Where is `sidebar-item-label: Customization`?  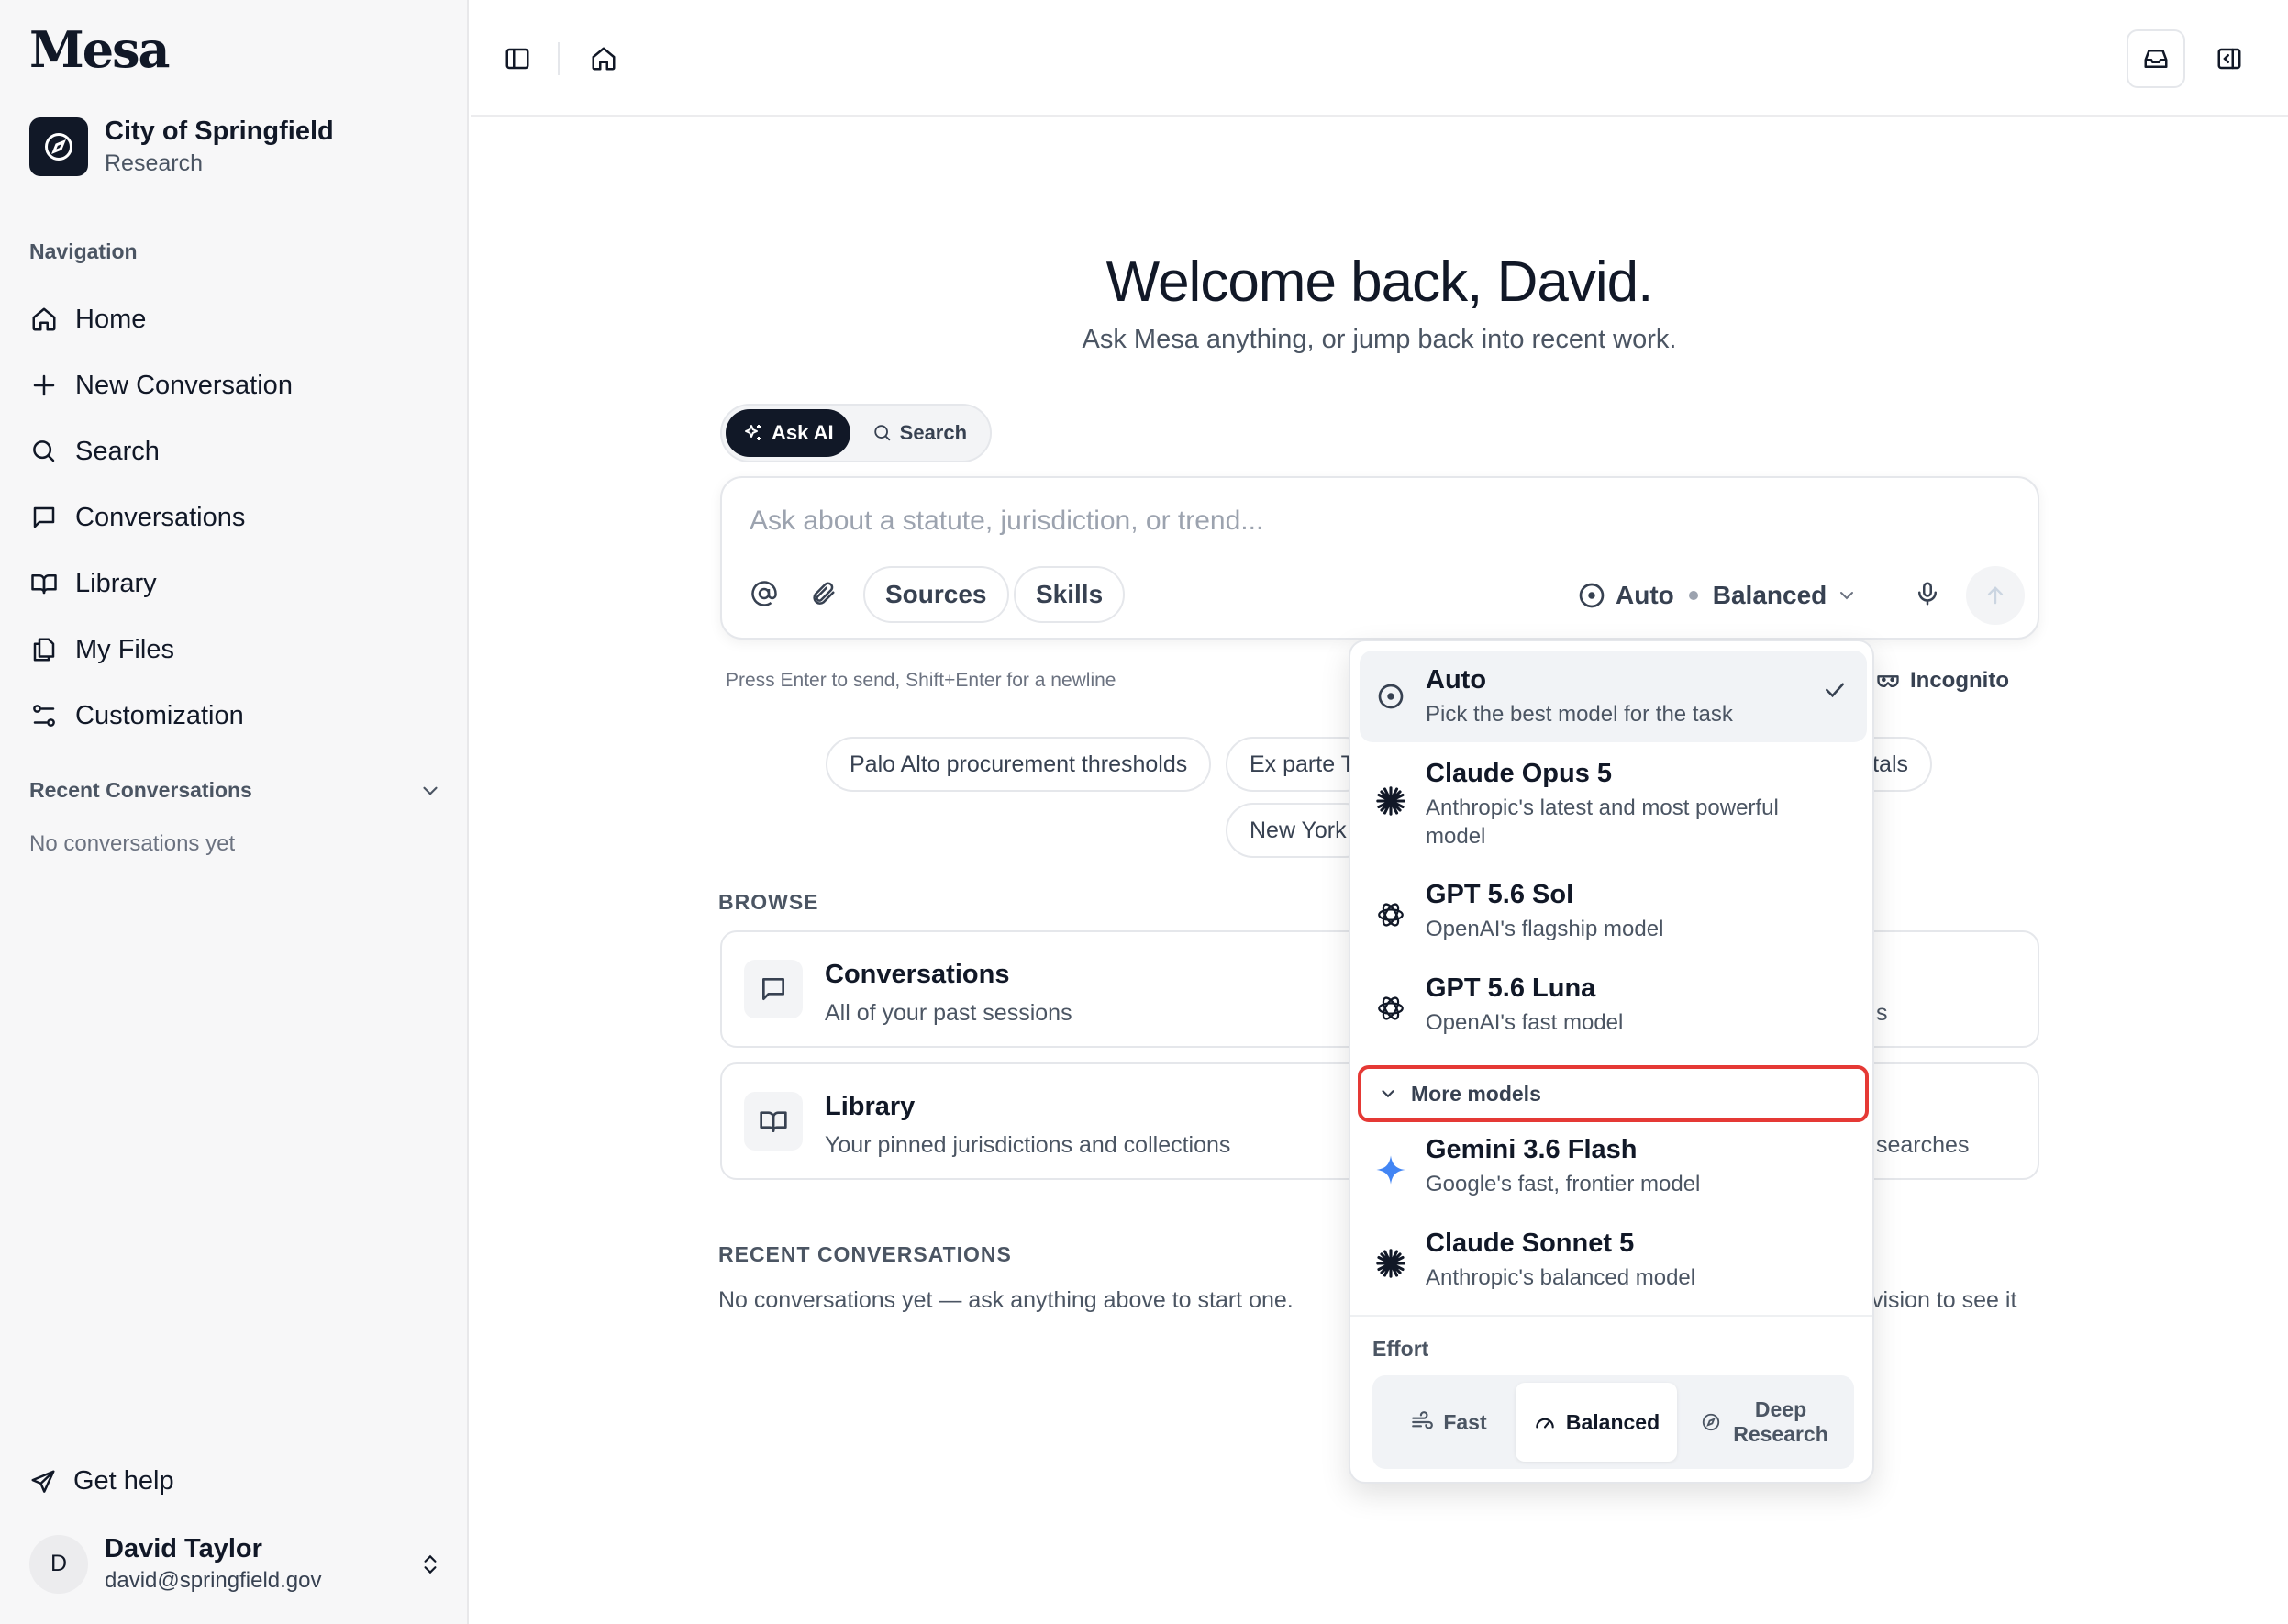
sidebar-item-label: Customization is located at coordinates (159, 715).